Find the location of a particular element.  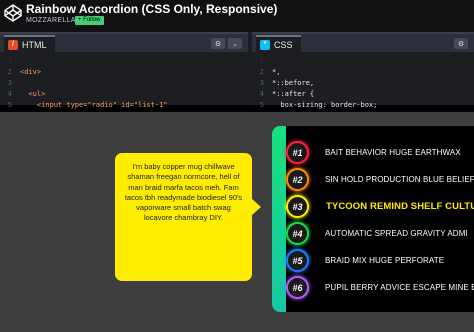

follow-button: + Follow is located at coordinates (89, 20).